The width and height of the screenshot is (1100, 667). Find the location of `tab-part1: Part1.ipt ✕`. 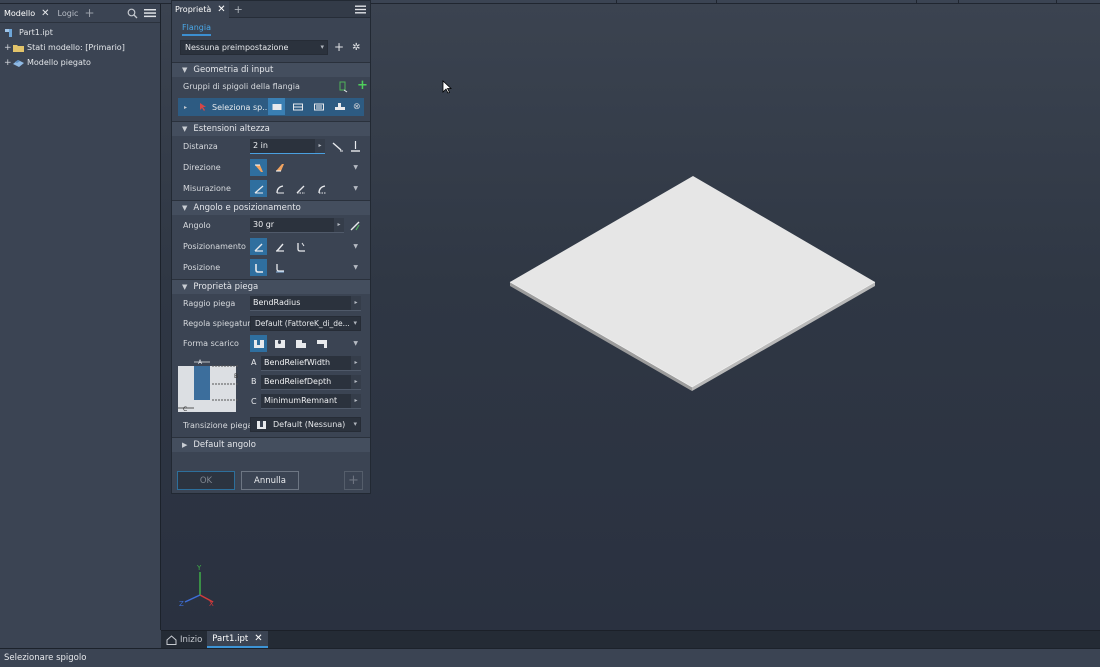

tab-part1: Part1.ipt ✕ is located at coordinates (237, 639).